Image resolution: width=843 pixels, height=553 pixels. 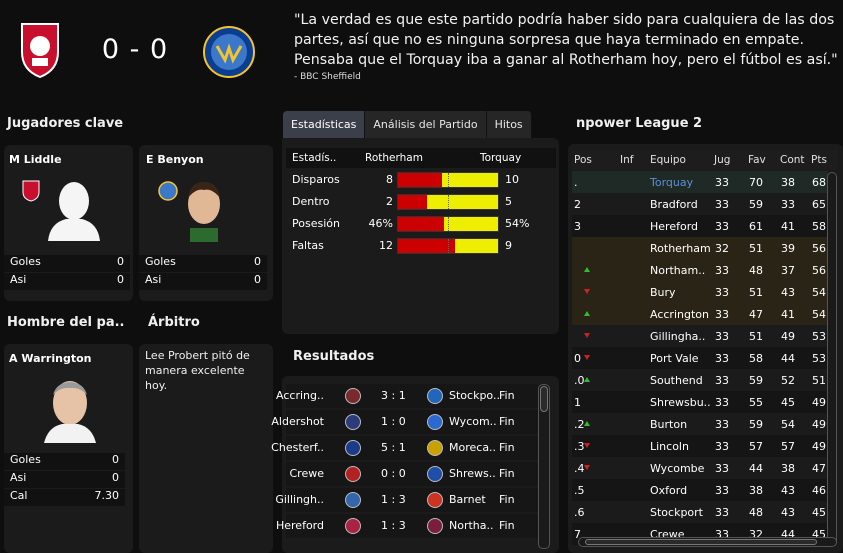 What do you see at coordinates (407, 526) in the screenshot?
I see `result-row: Hereford 1 : 3 Northa.. Fin` at bounding box center [407, 526].